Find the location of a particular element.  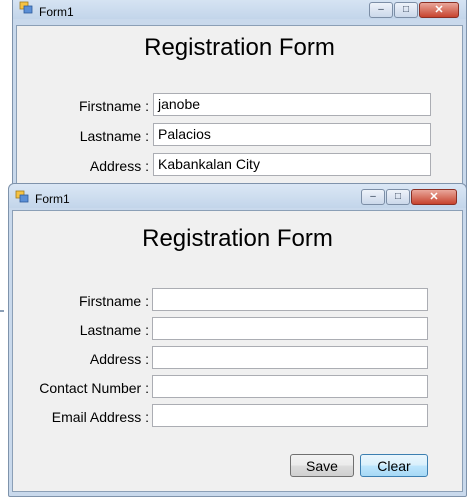

back-window-title: Form1 is located at coordinates (56, 12).